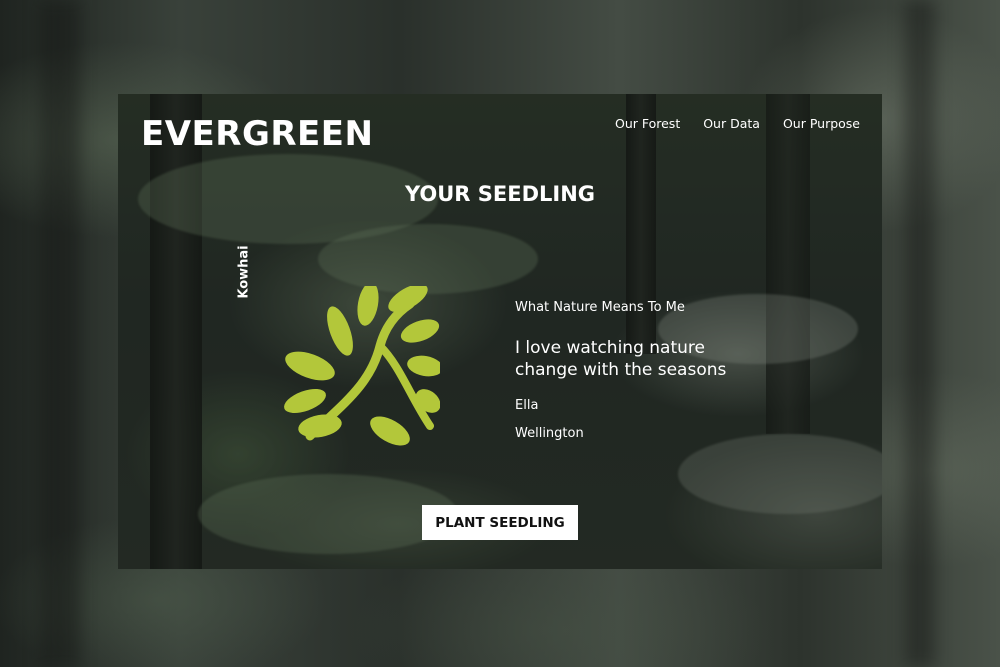 This screenshot has width=1000, height=667. Describe the element at coordinates (549, 433) in the screenshot. I see `author-location: Wellington` at that location.